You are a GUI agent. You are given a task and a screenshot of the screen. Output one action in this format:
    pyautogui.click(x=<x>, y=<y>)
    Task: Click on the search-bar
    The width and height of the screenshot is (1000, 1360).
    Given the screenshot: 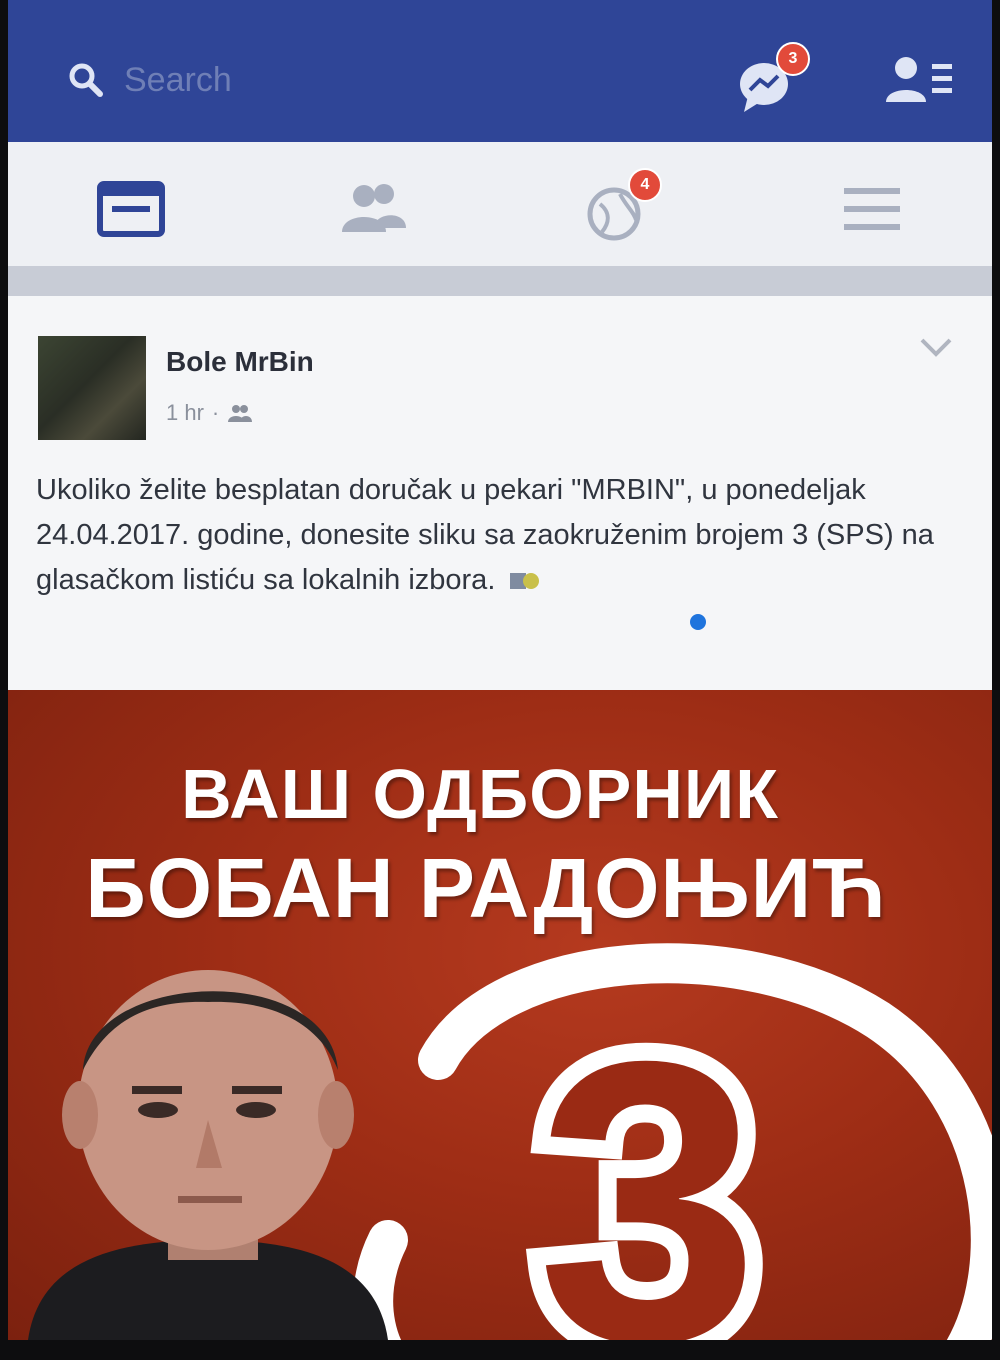 What is the action you would take?
    pyautogui.click(x=245, y=80)
    